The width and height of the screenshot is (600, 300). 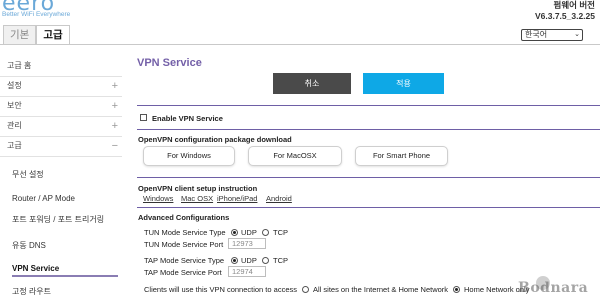 I want to click on download-smartphone-button: For Smart Phone, so click(x=401, y=156).